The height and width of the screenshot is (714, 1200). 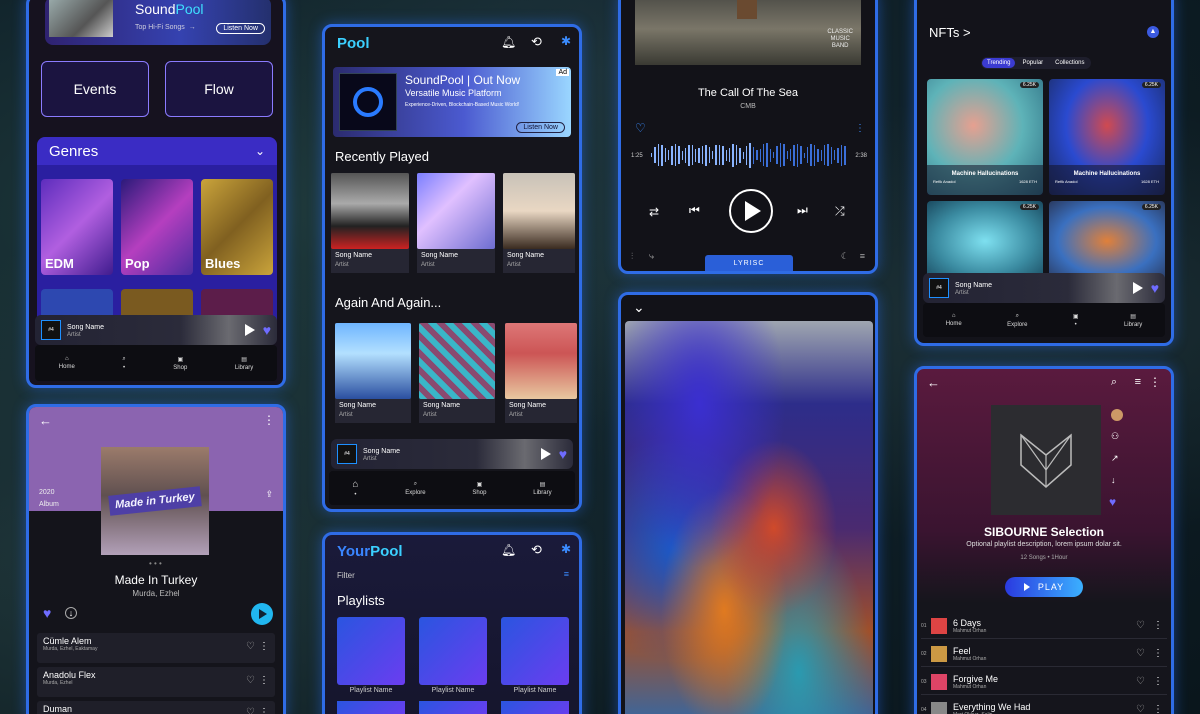 I want to click on genre-tile-edm: EDM, so click(x=77, y=227).